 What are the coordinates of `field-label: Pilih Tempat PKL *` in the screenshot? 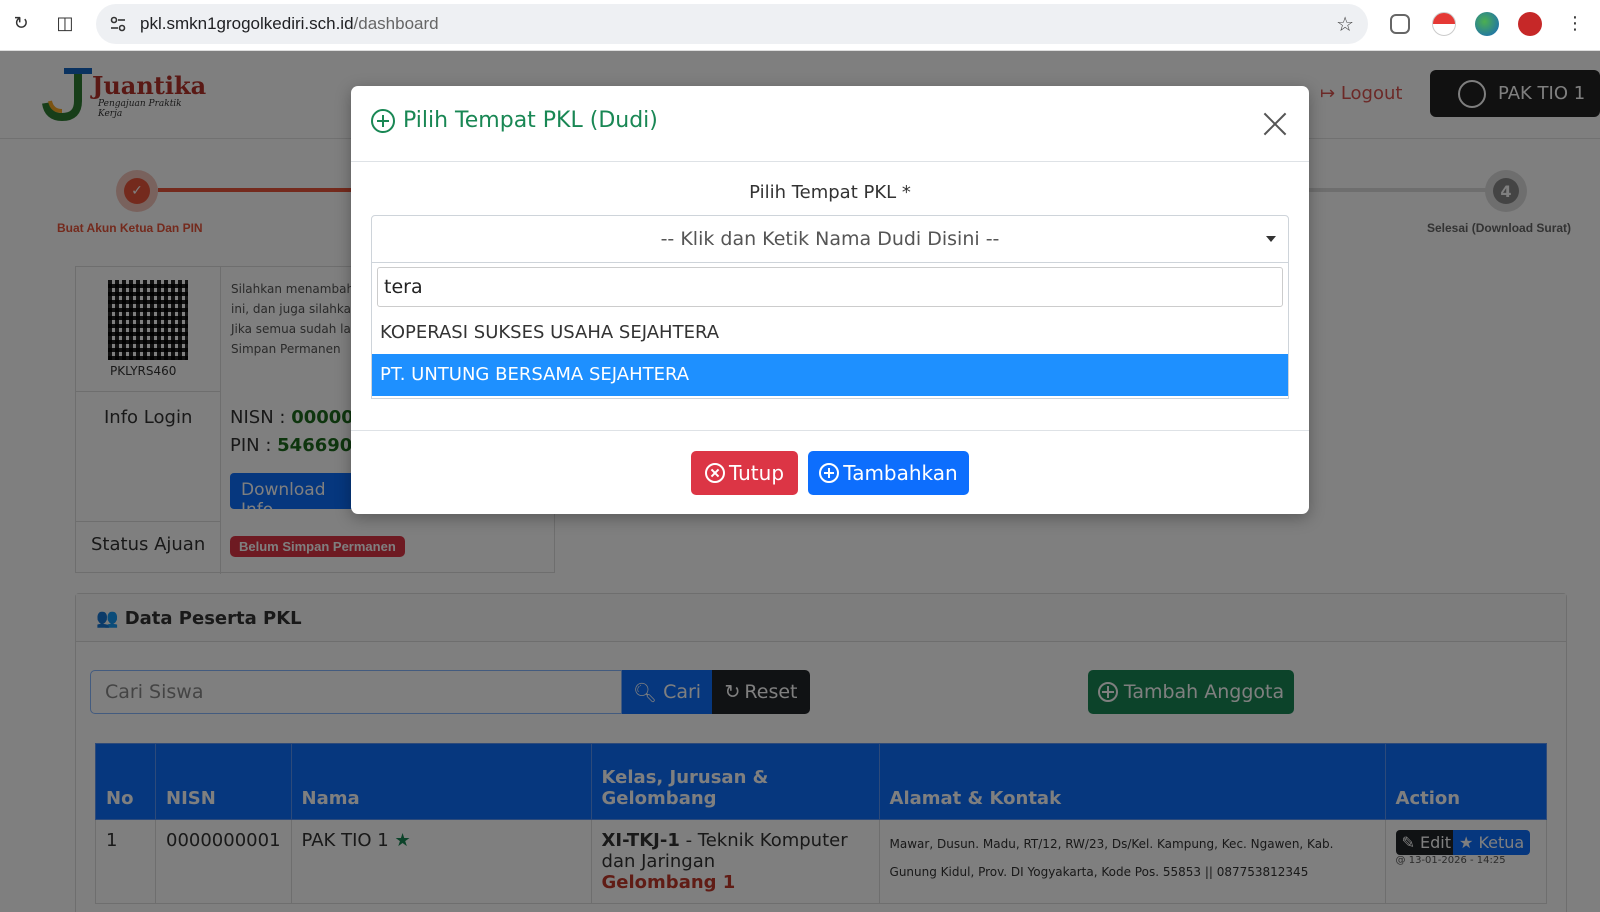 It's located at (830, 192).